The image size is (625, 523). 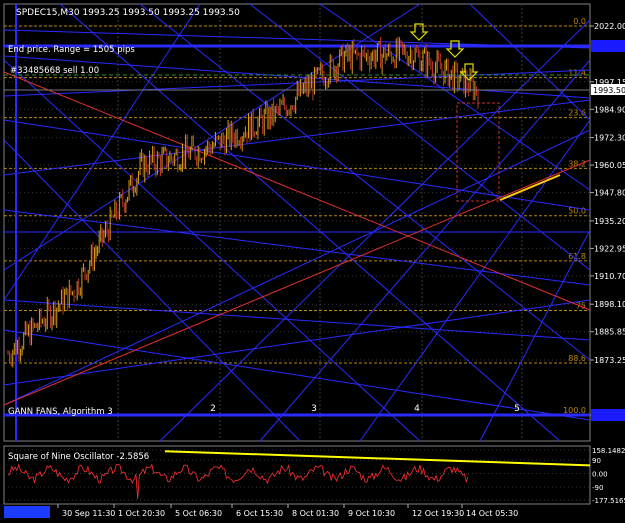 What do you see at coordinates (577, 163) in the screenshot?
I see `fib-label-3: 38.2` at bounding box center [577, 163].